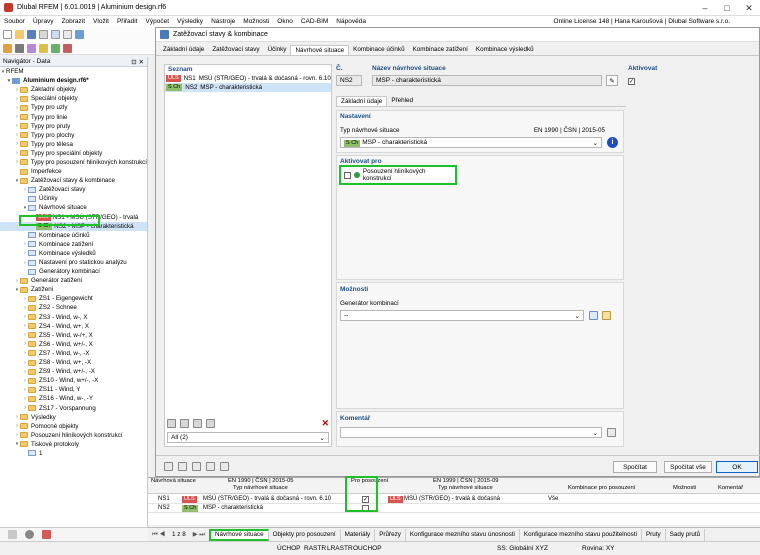 This screenshot has height=555, width=760. What do you see at coordinates (55, 34) in the screenshot?
I see `report-icon` at bounding box center [55, 34].